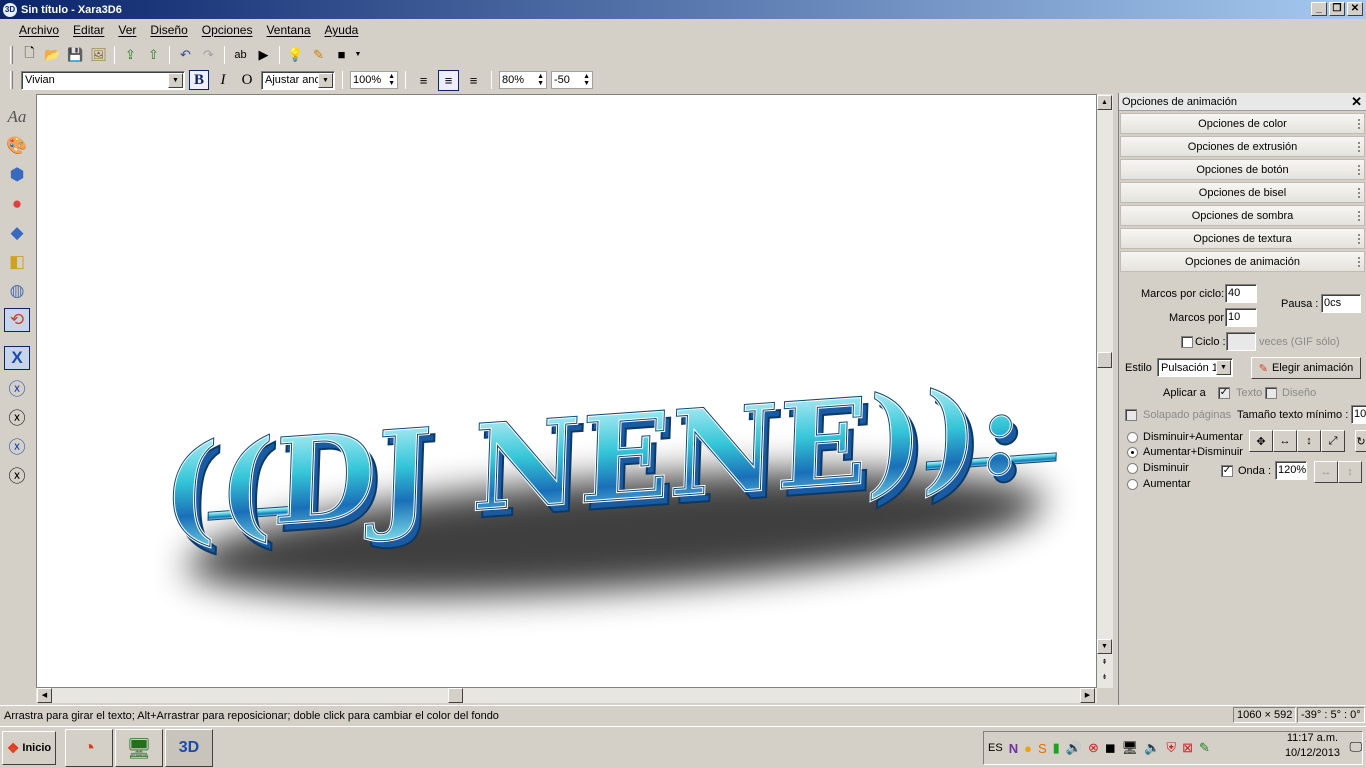 The height and width of the screenshot is (768, 1366). I want to click on wave-input: 120%, so click(1291, 470).